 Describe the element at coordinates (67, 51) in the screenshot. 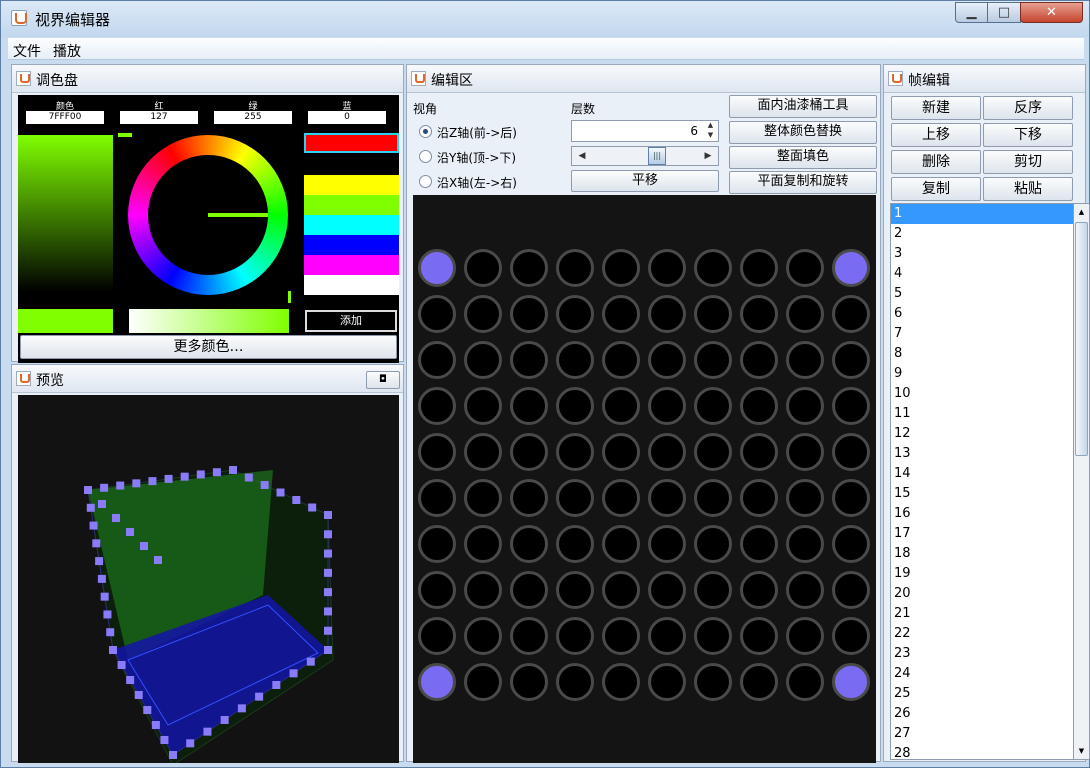

I see `menu-play: 播放` at that location.